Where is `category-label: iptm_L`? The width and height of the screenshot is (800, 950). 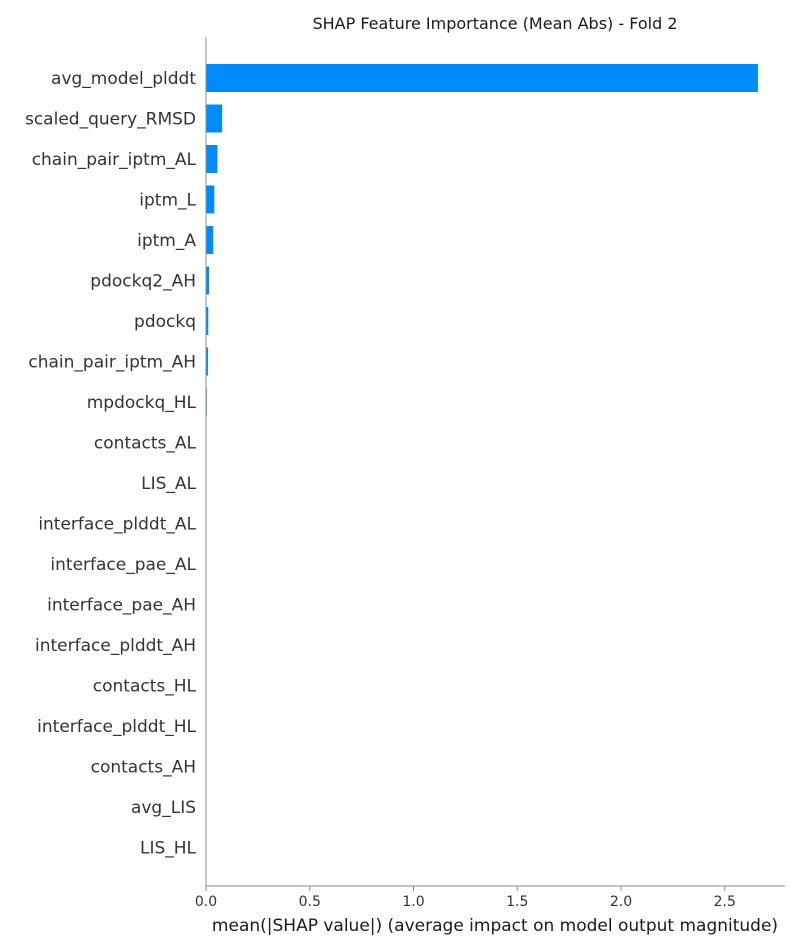 category-label: iptm_L is located at coordinates (167, 201).